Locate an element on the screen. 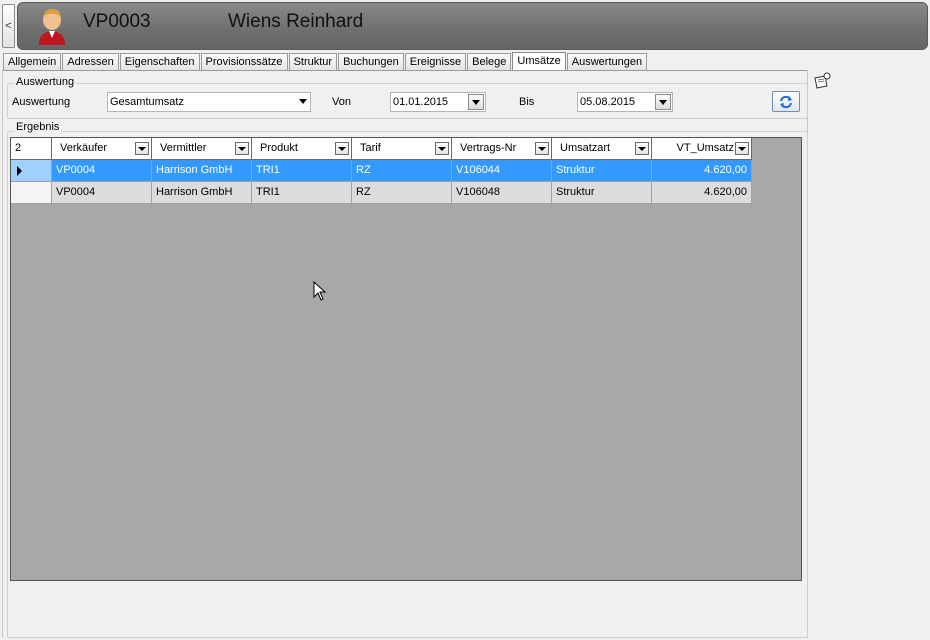  tab-ereignisse: Ereignisse is located at coordinates (435, 61).